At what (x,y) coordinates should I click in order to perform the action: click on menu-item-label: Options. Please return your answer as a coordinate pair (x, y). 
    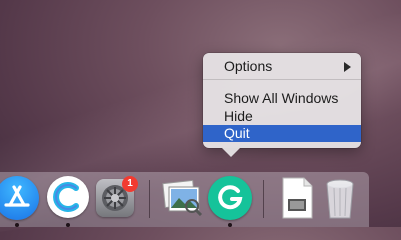
    Looking at the image, I should click on (248, 66).